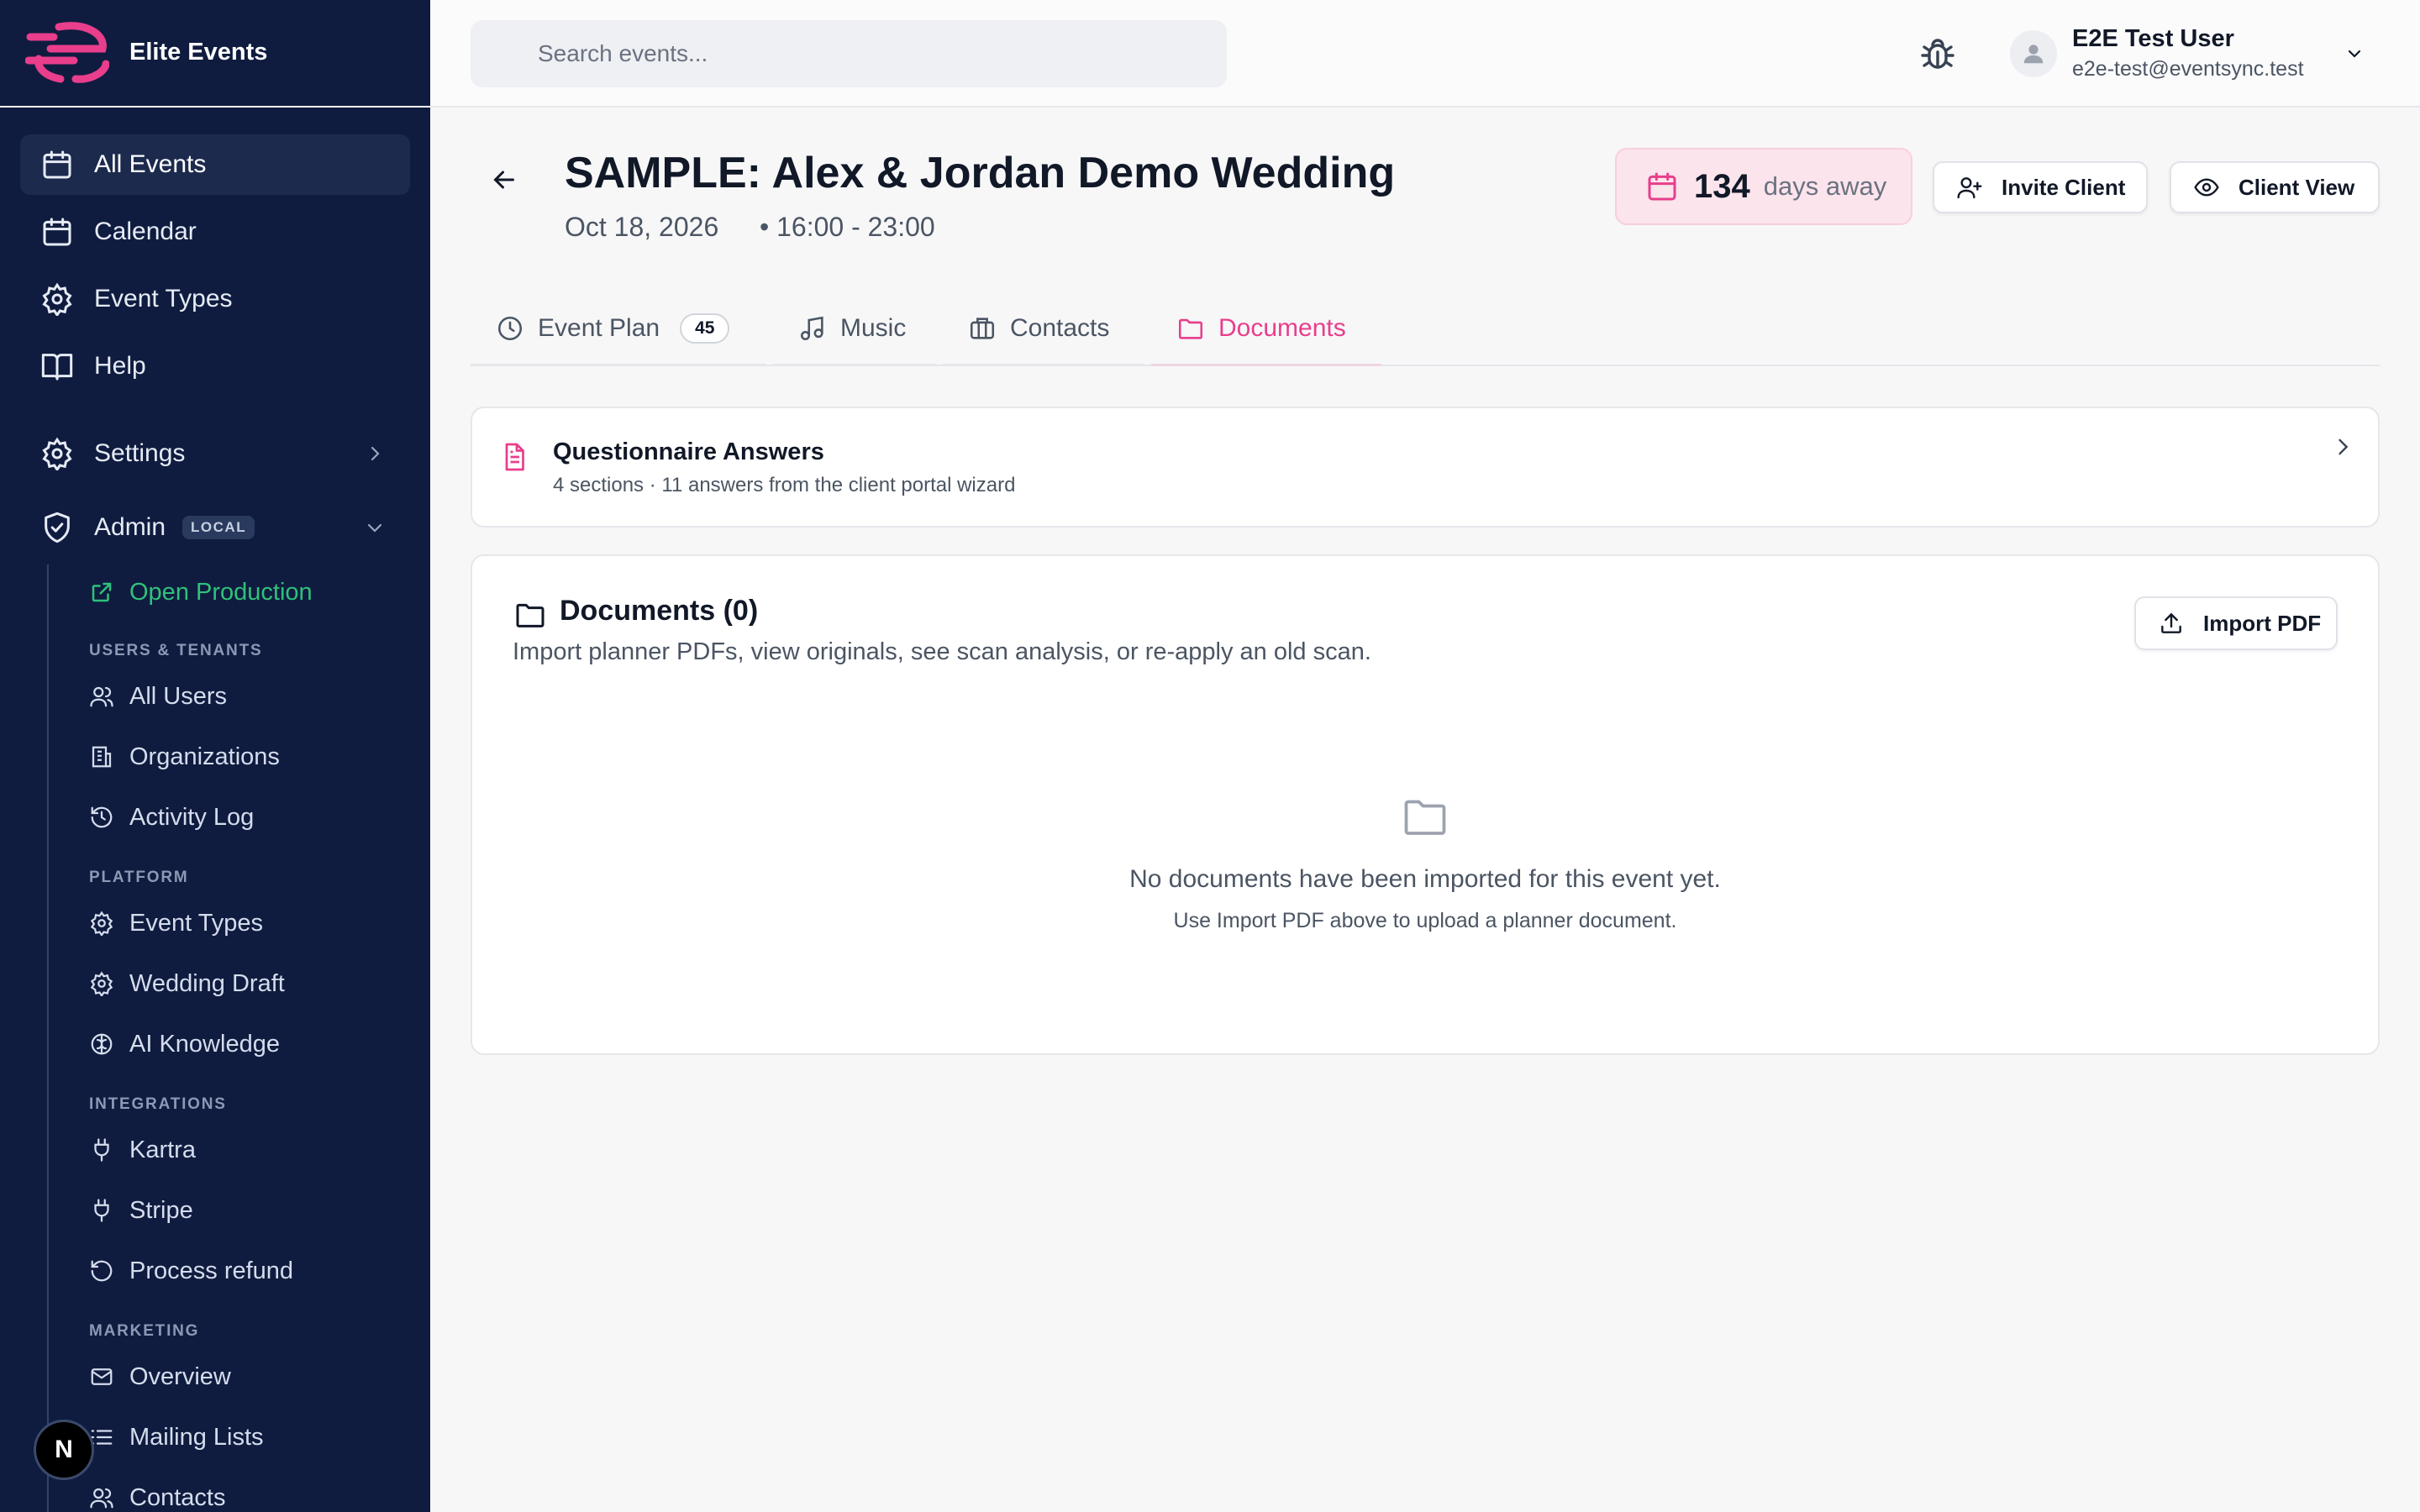  Describe the element at coordinates (1191, 328) in the screenshot. I see `folder-icon` at that location.